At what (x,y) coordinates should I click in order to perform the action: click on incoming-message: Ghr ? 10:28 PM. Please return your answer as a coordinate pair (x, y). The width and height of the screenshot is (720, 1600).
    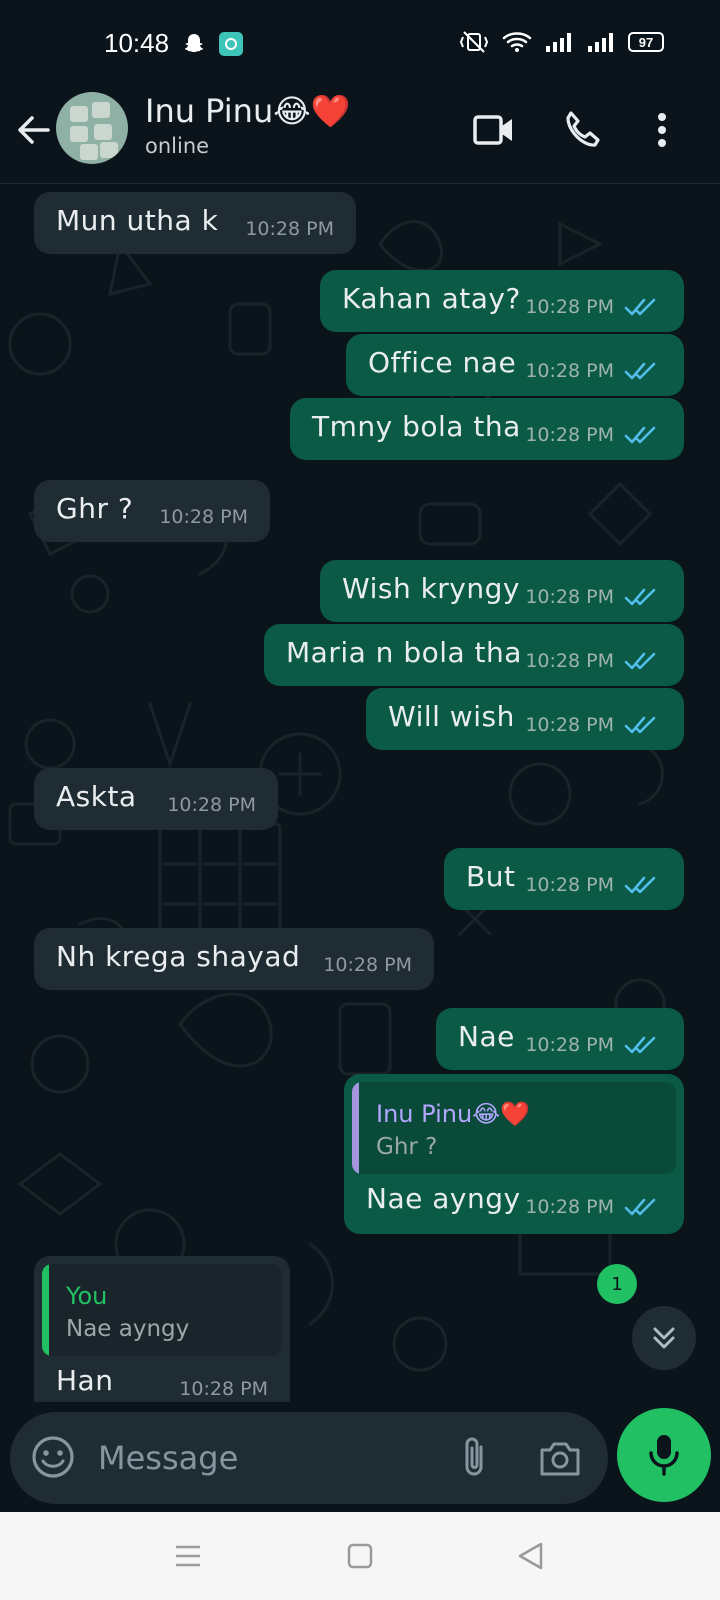
    Looking at the image, I should click on (152, 511).